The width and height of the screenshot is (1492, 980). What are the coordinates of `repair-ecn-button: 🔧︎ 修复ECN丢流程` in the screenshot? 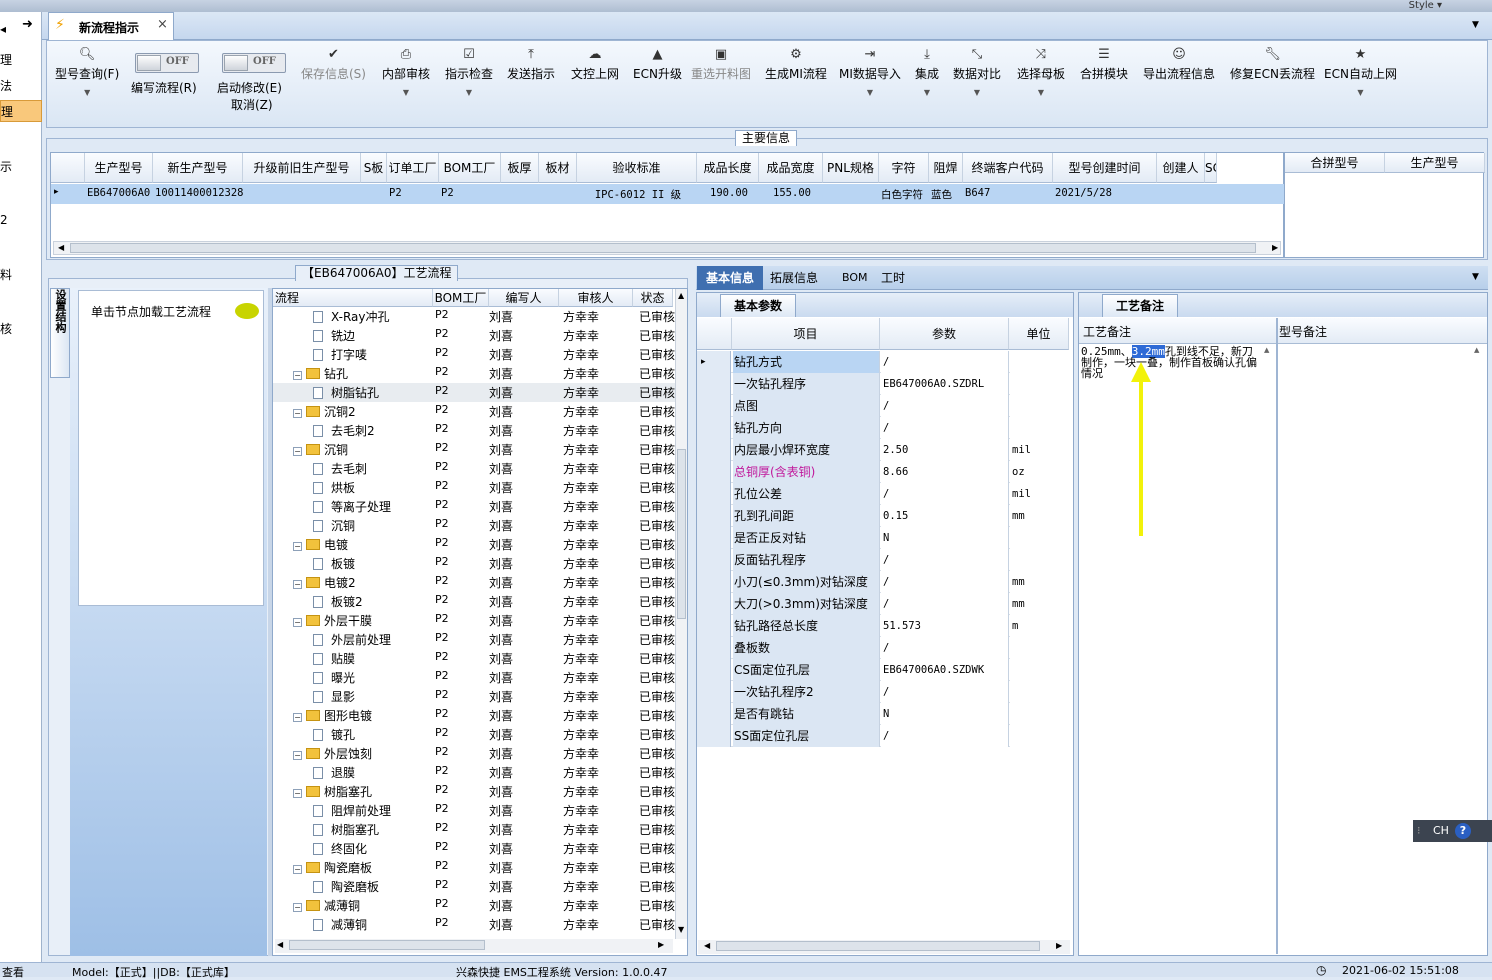 It's located at (1272, 63).